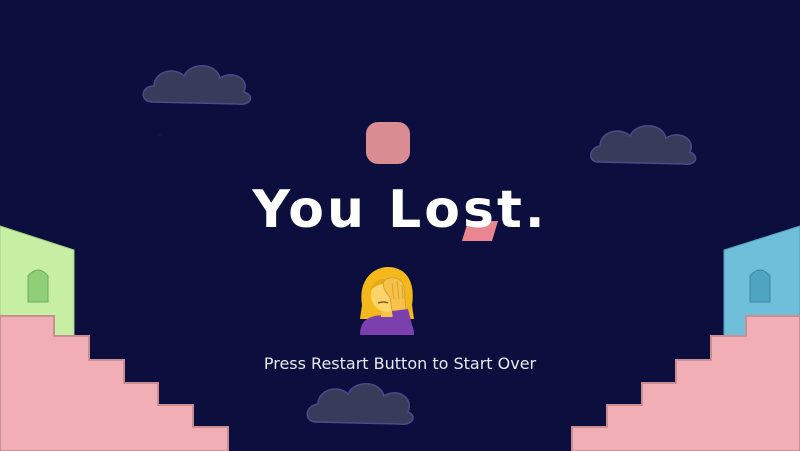 Image resolution: width=800 pixels, height=451 pixels. What do you see at coordinates (38, 286) in the screenshot?
I see `left-house-door-icon` at bounding box center [38, 286].